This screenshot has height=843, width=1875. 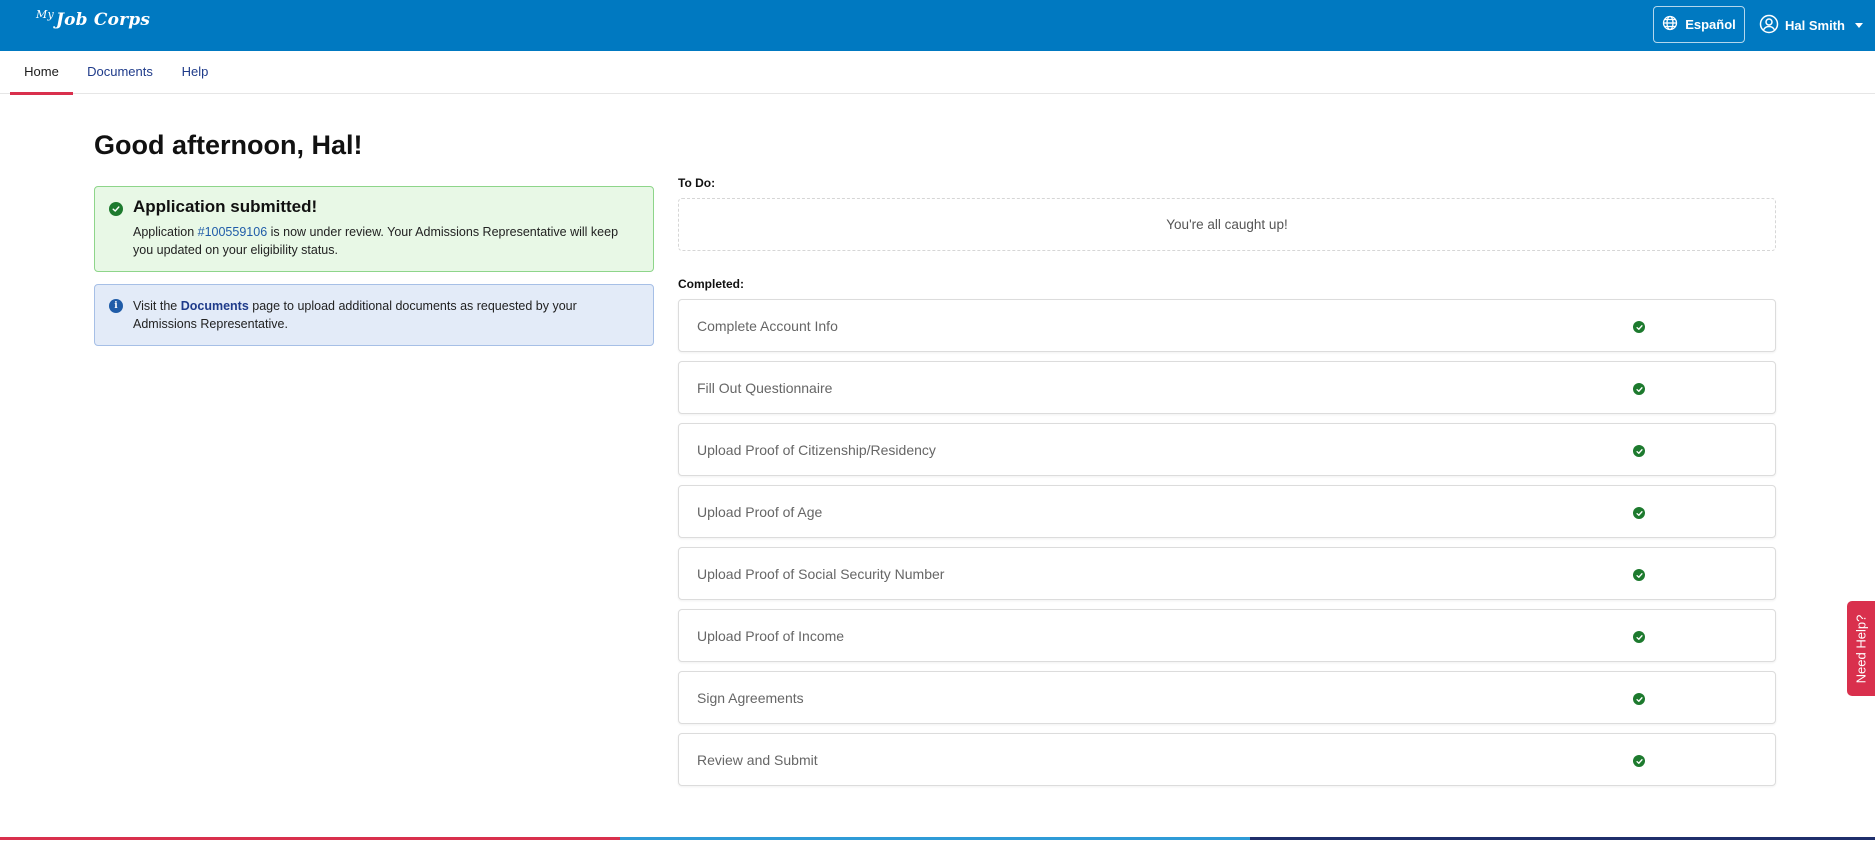 I want to click on task-upload-proof-citizenship: Upload Proof of Citizenship/Residency, so click(x=1227, y=449).